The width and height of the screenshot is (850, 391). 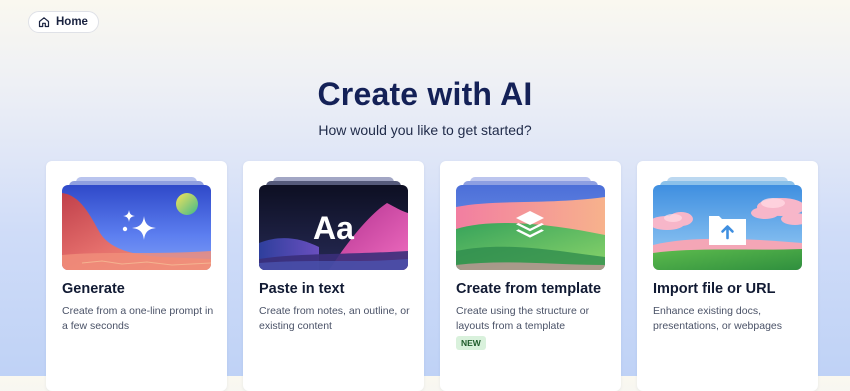 I want to click on import-thumbnail, so click(x=727, y=223).